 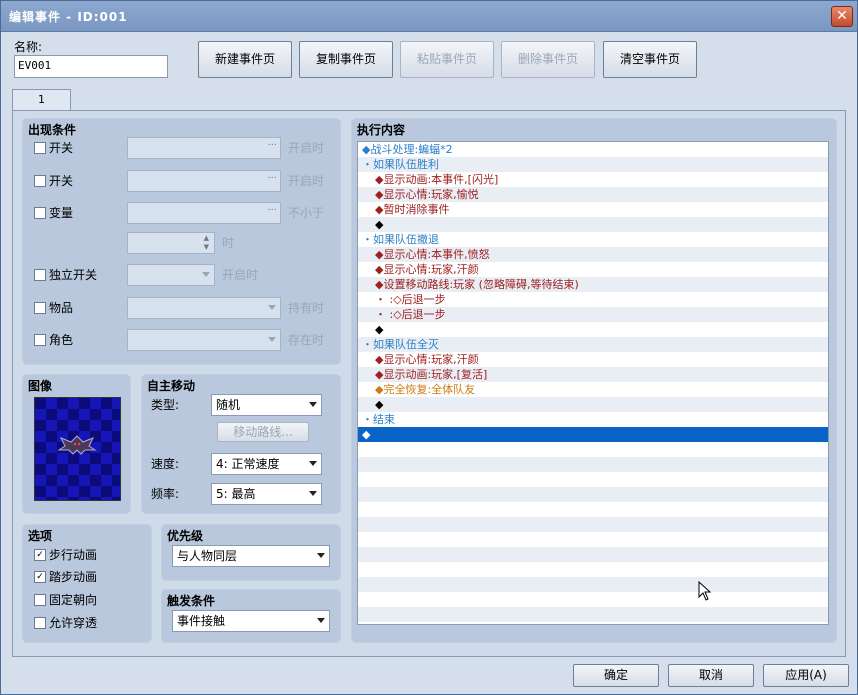 I want to click on contents-title: 执行内容, so click(x=381, y=130).